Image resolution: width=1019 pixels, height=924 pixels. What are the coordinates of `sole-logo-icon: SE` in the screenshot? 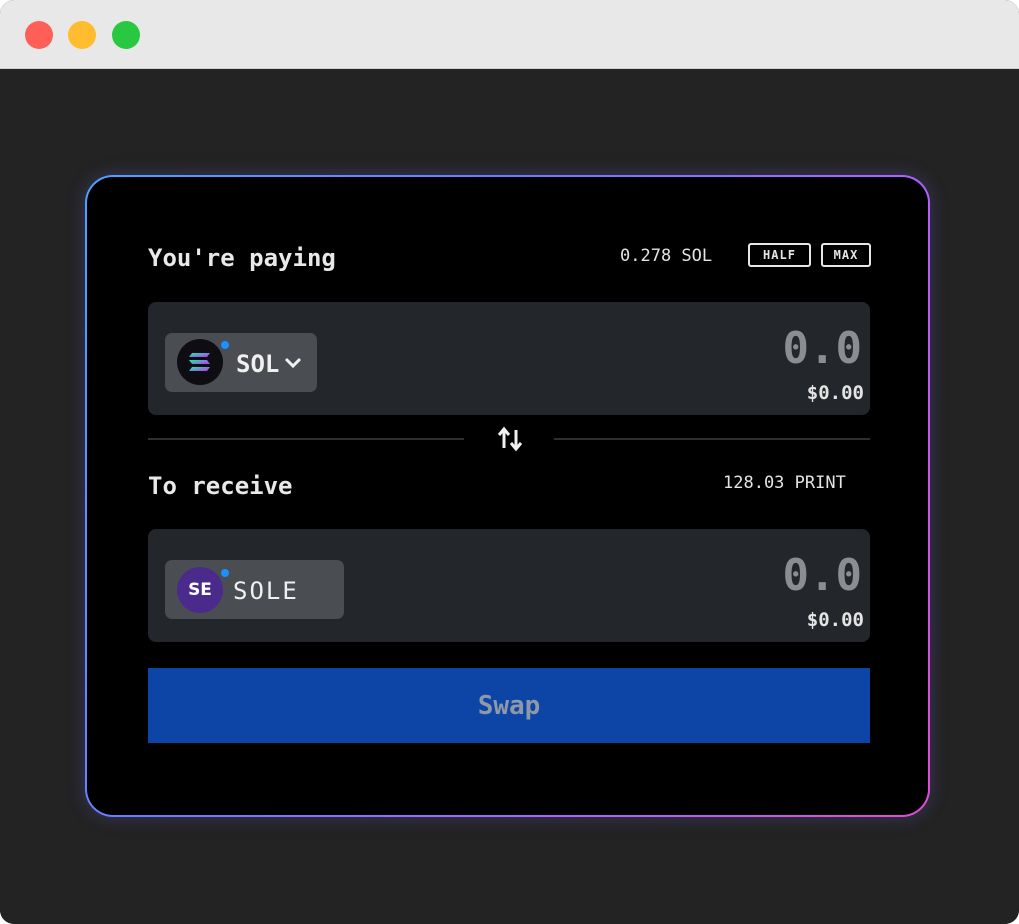 It's located at (200, 590).